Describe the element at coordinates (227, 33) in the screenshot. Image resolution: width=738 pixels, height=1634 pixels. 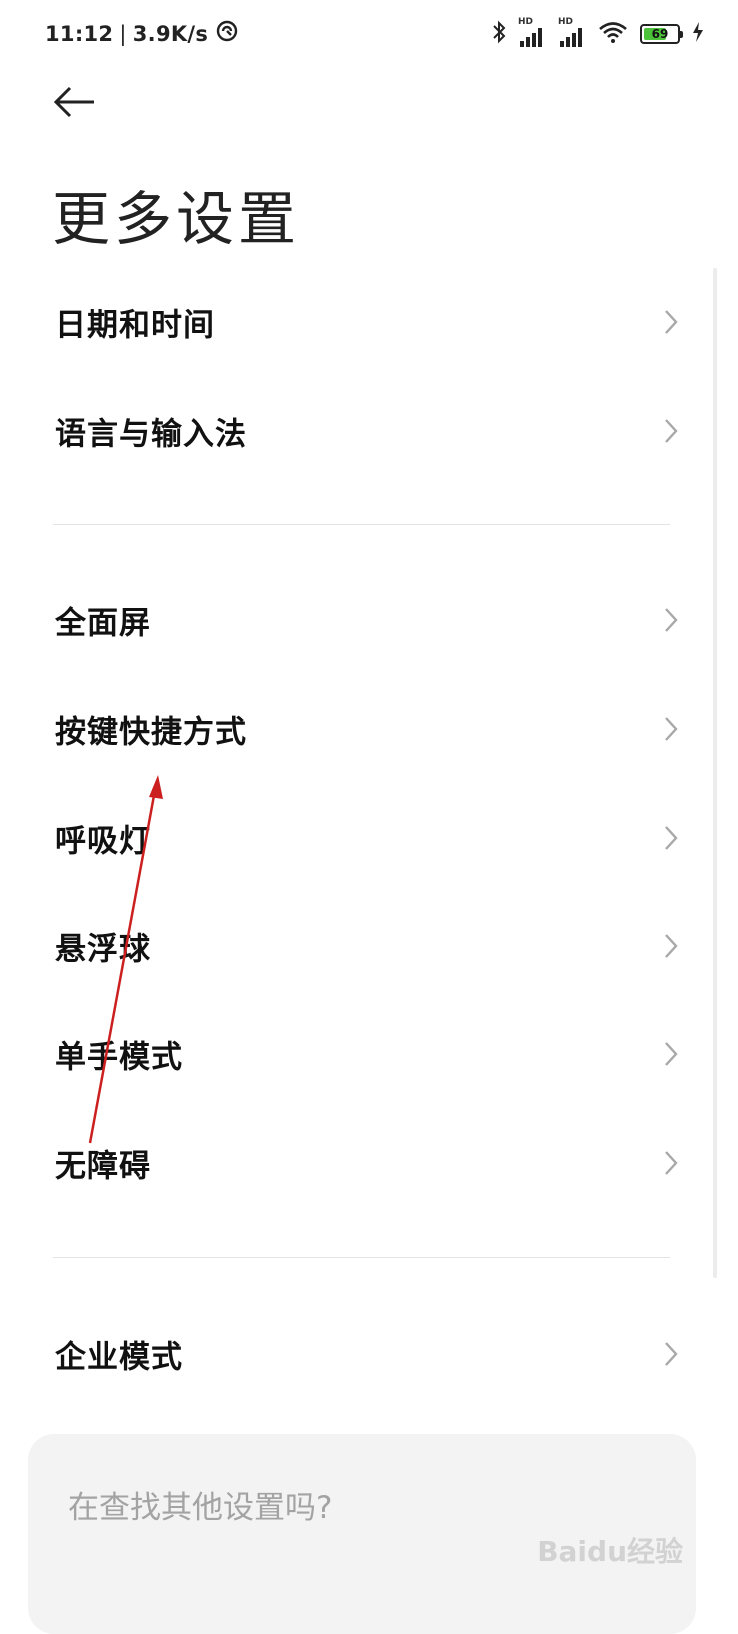
I see `data-saver-icon` at that location.